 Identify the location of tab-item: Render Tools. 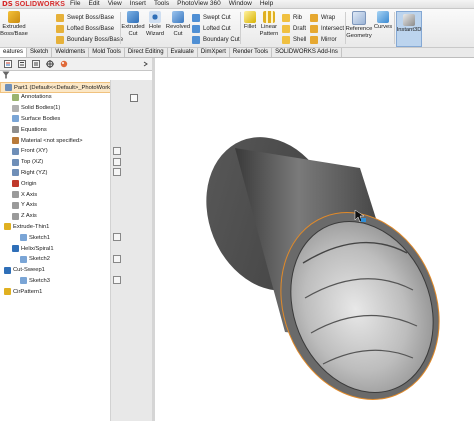
(251, 52).